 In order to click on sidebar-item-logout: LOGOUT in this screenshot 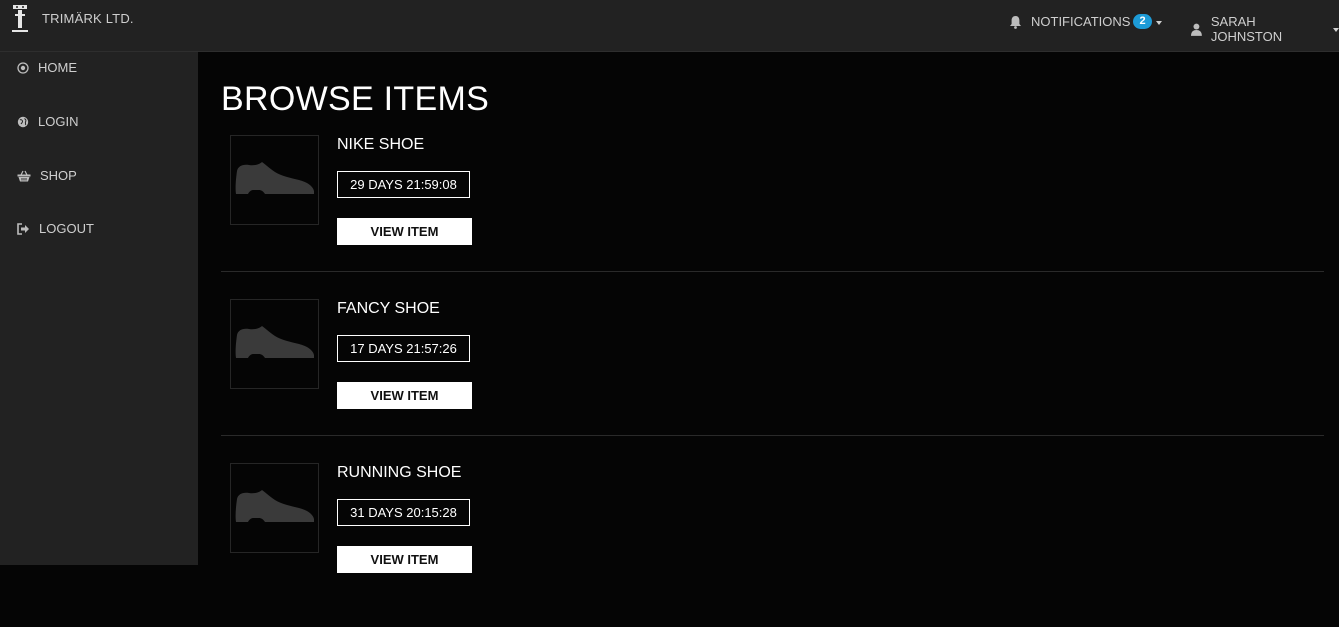, I will do `click(55, 228)`.